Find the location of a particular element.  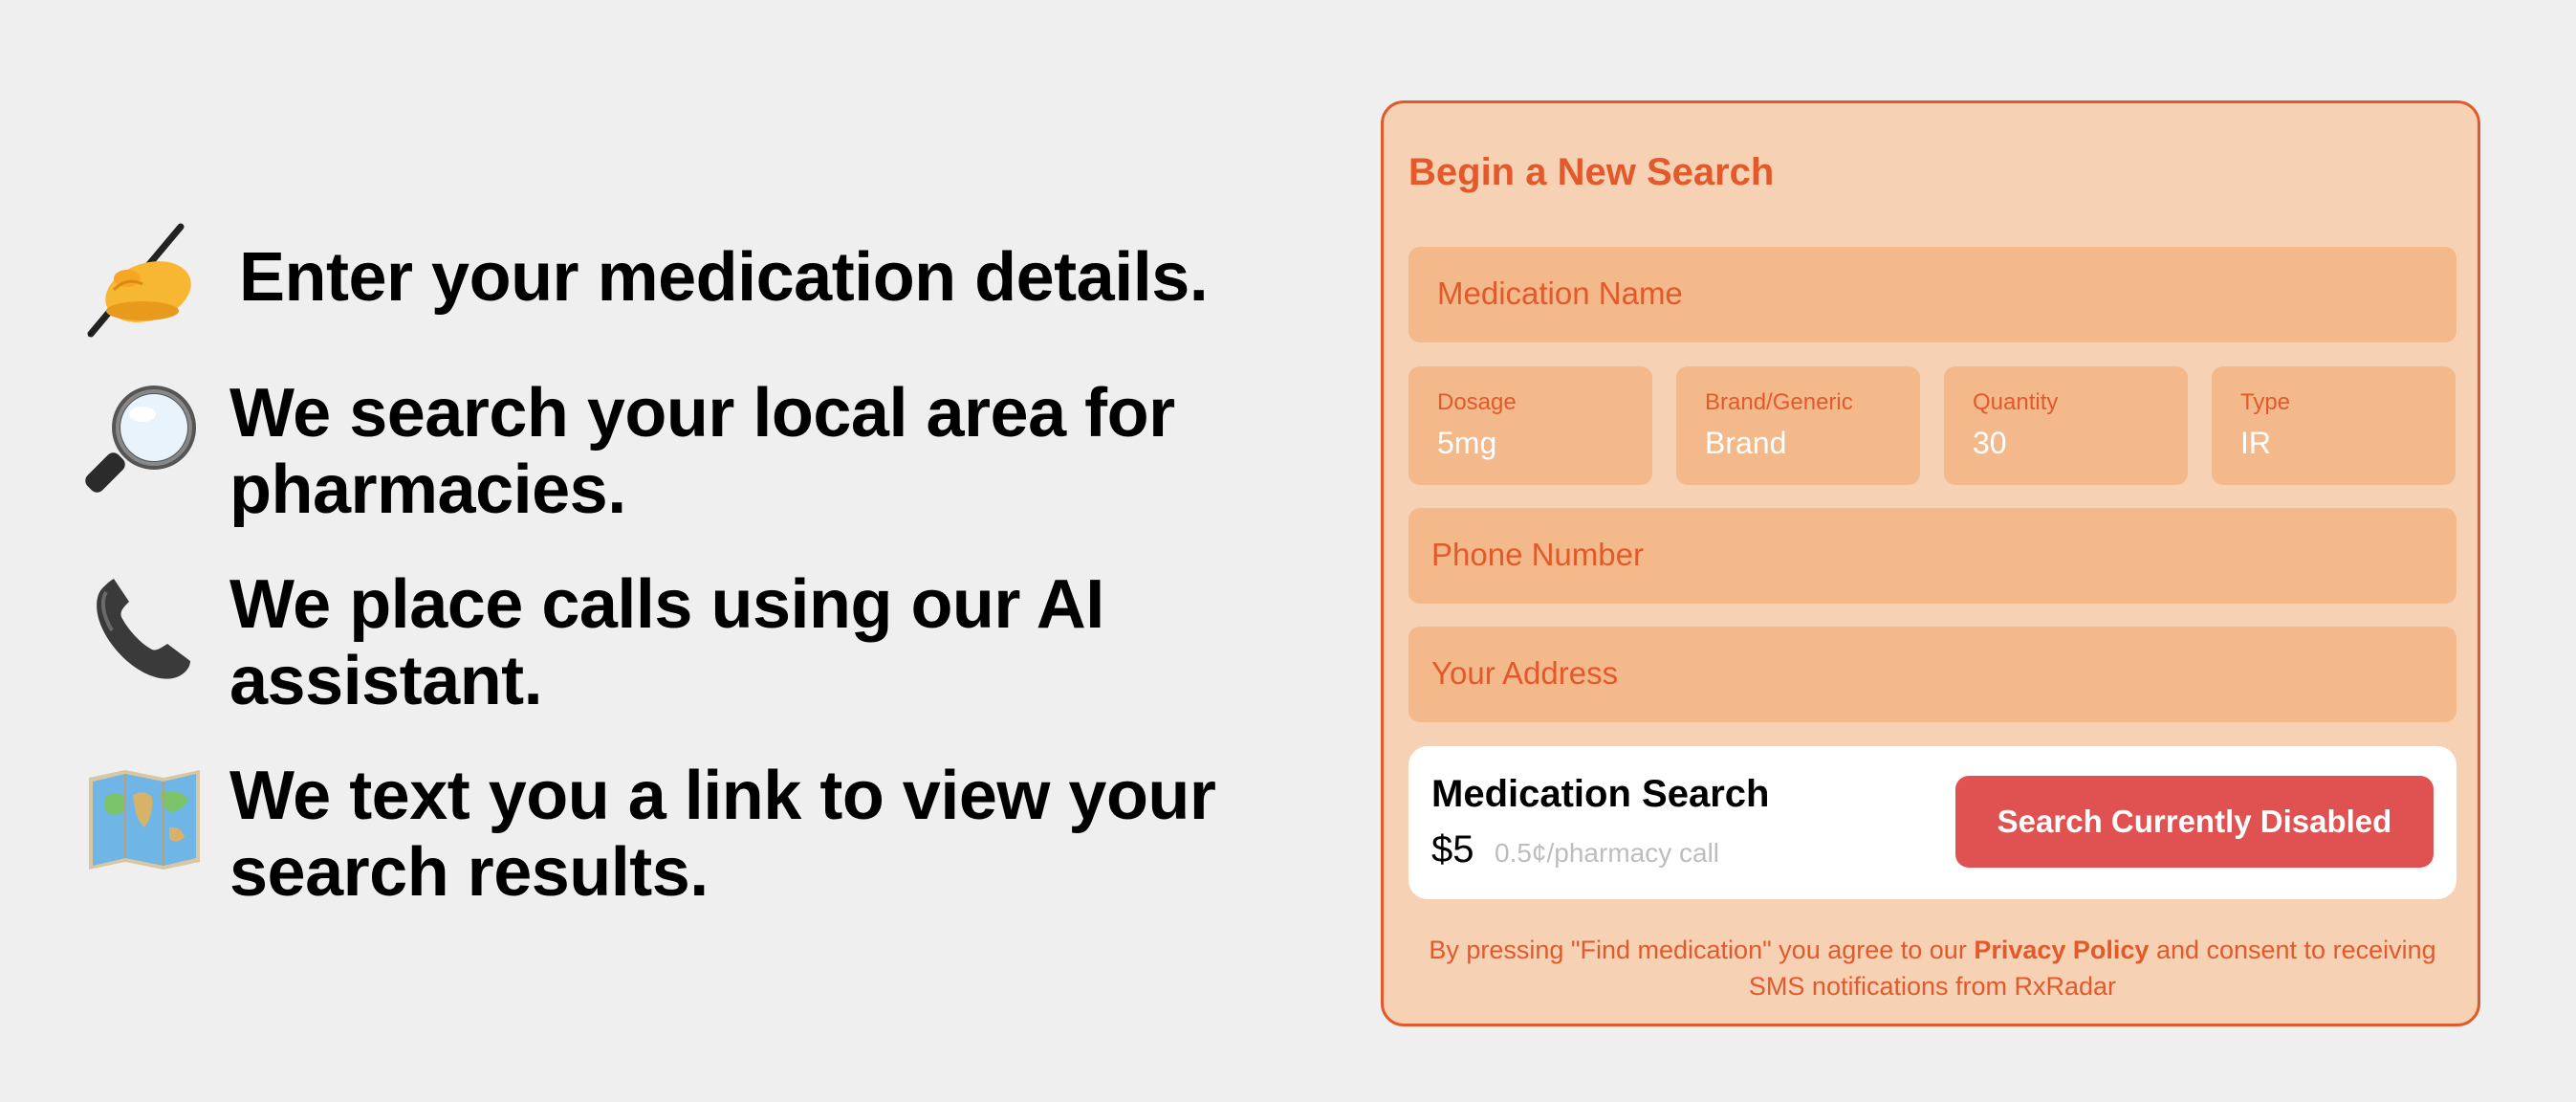

quantity-label: Quantity is located at coordinates (2016, 402).